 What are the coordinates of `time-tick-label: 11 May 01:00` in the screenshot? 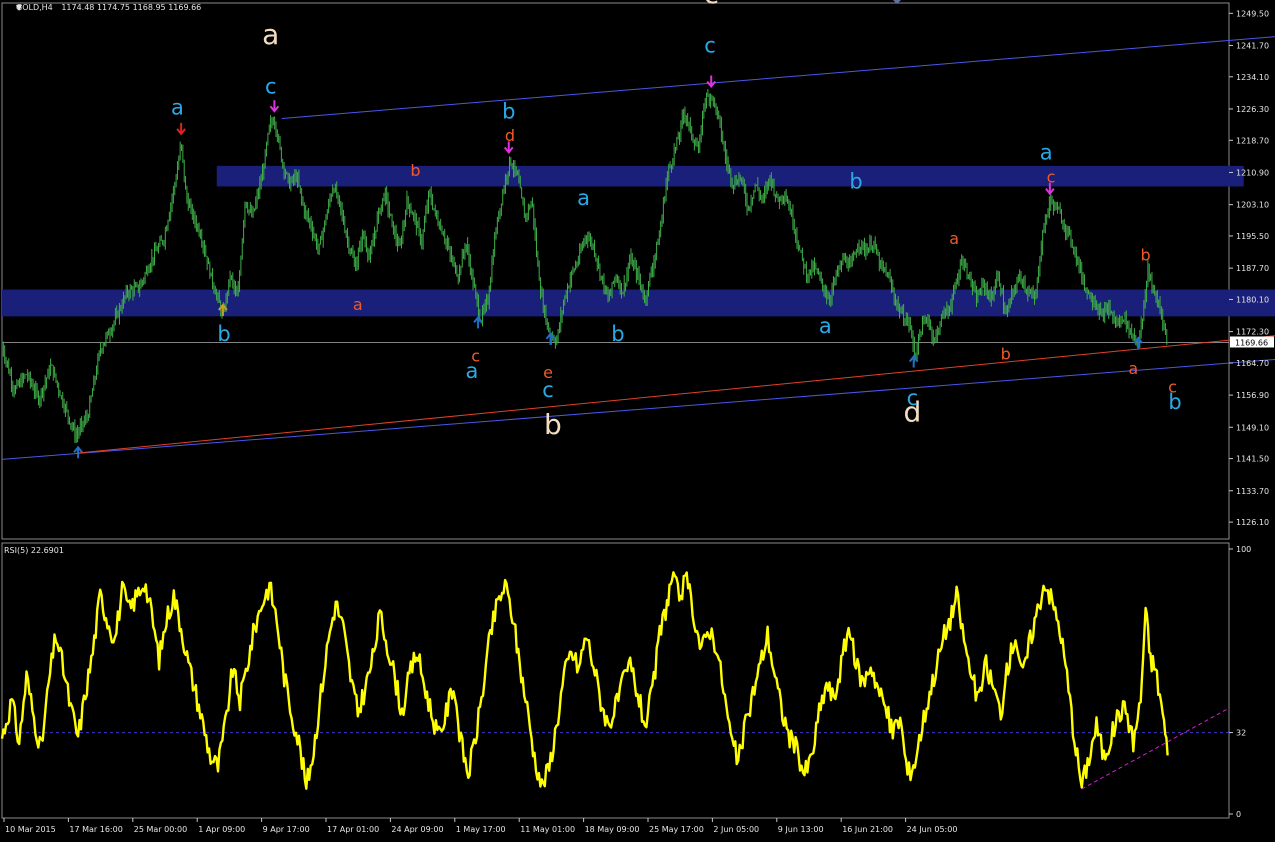 It's located at (547, 829).